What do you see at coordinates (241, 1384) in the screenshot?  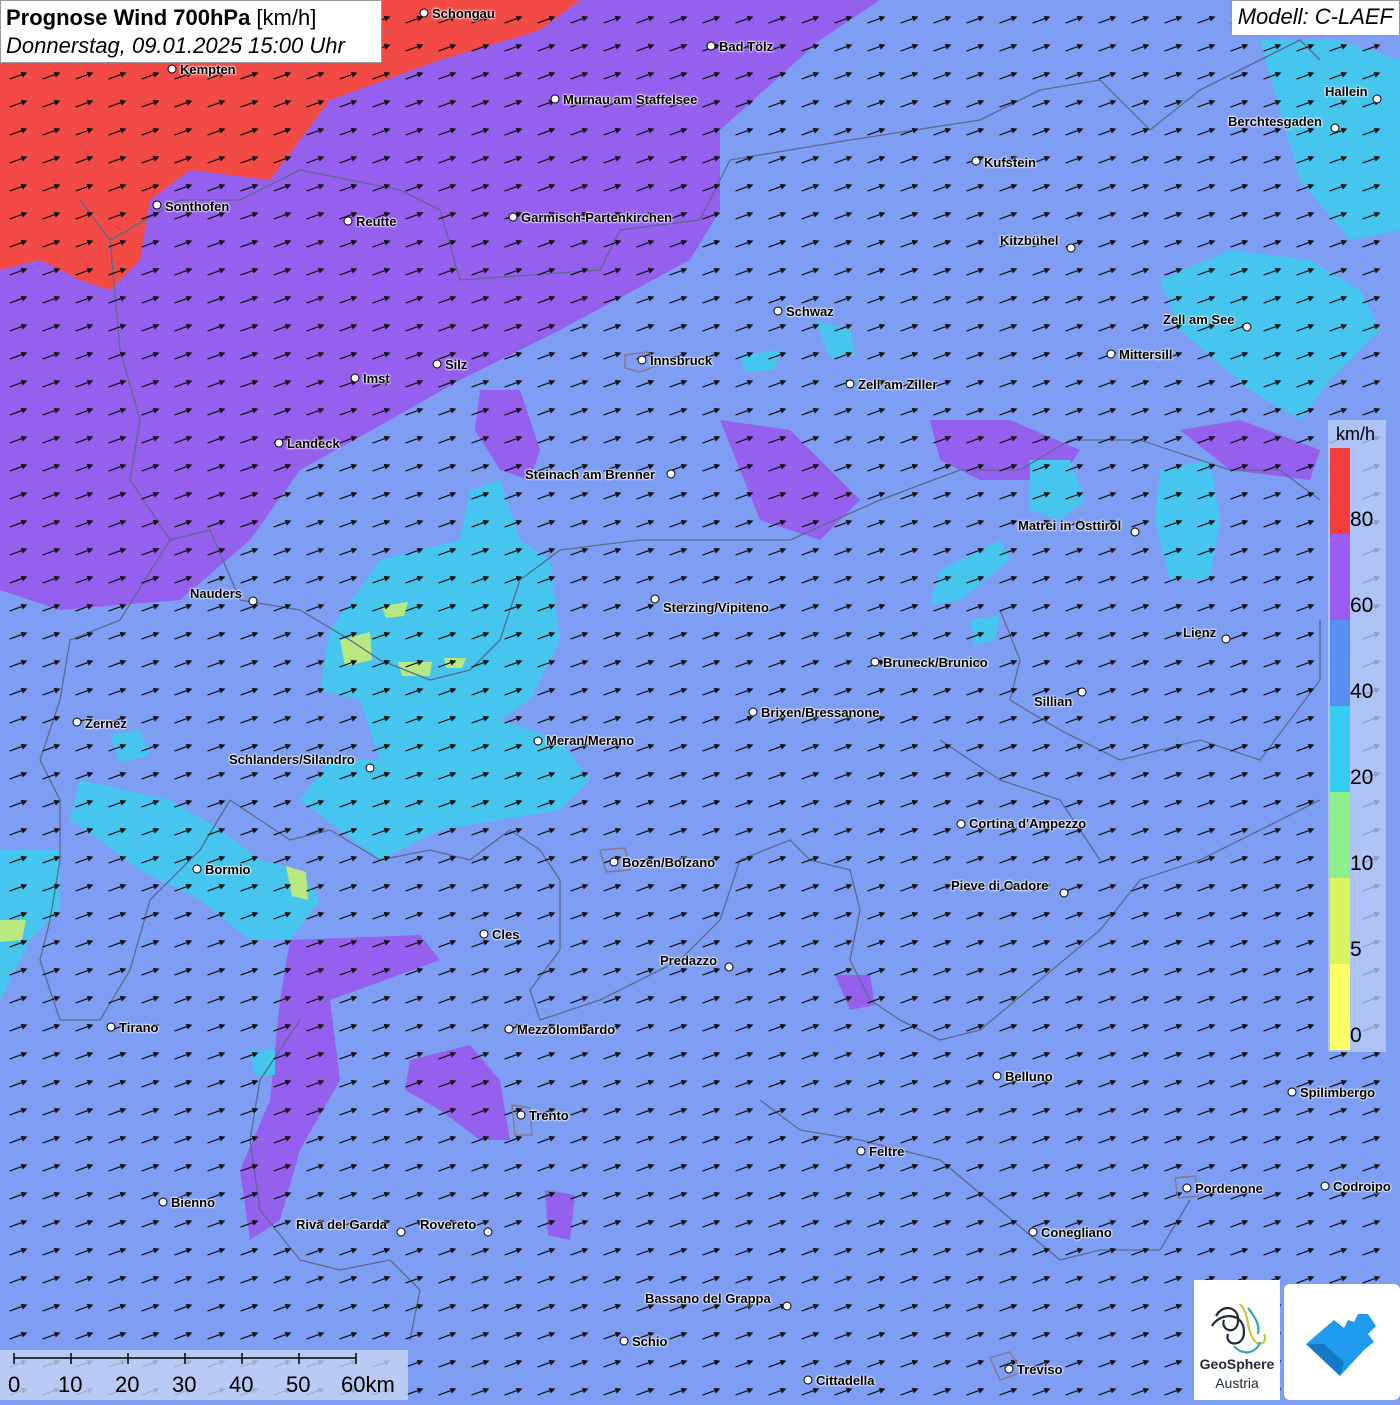 I see `scale-label: 40` at bounding box center [241, 1384].